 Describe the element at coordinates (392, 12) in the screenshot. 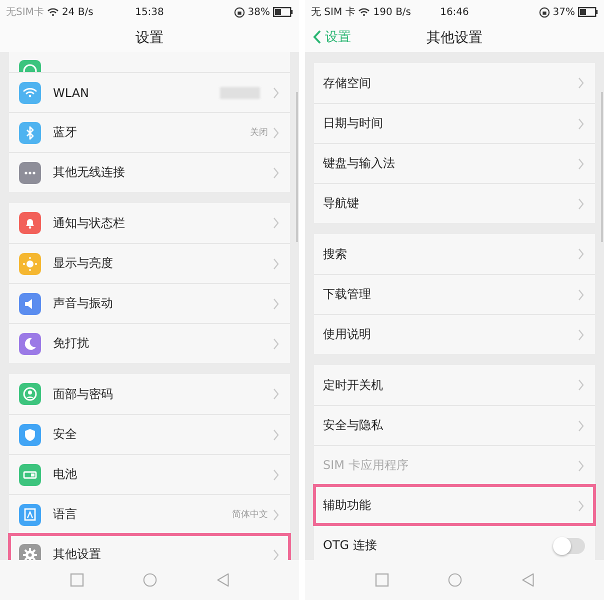

I see `network-speed: 190 B/s` at that location.